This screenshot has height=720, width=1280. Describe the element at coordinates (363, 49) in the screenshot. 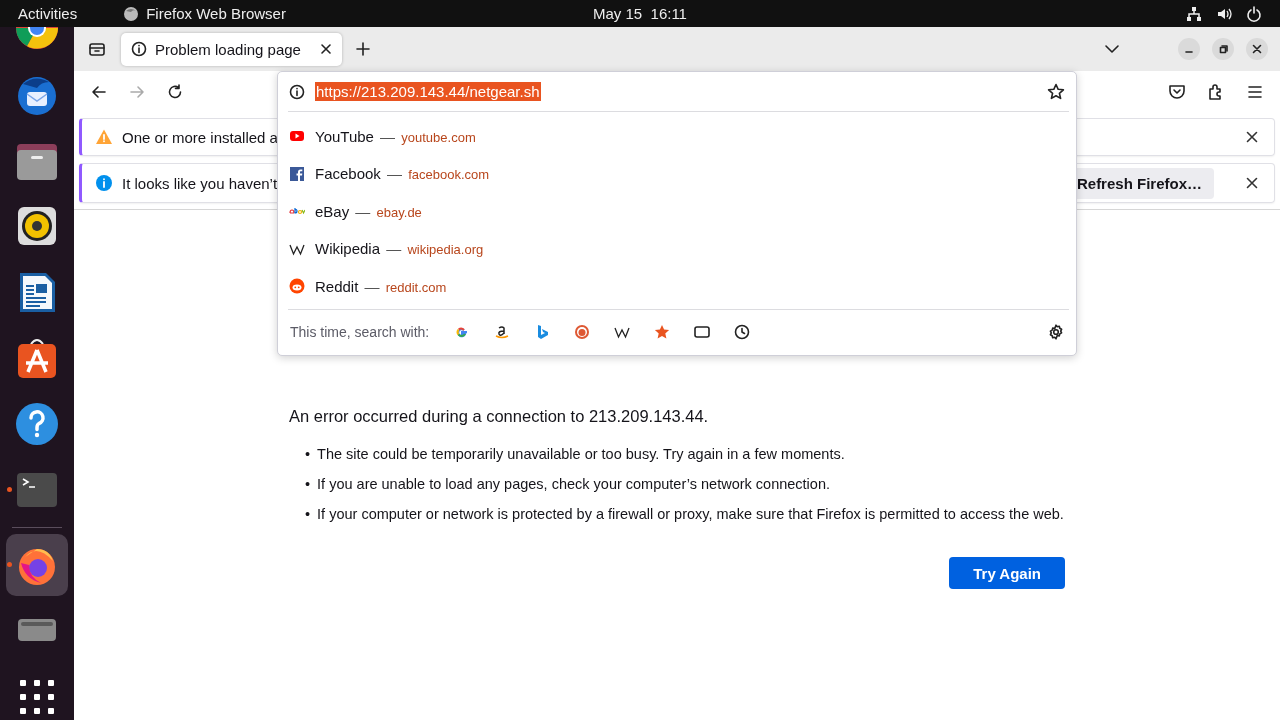

I see `plus-icon` at that location.